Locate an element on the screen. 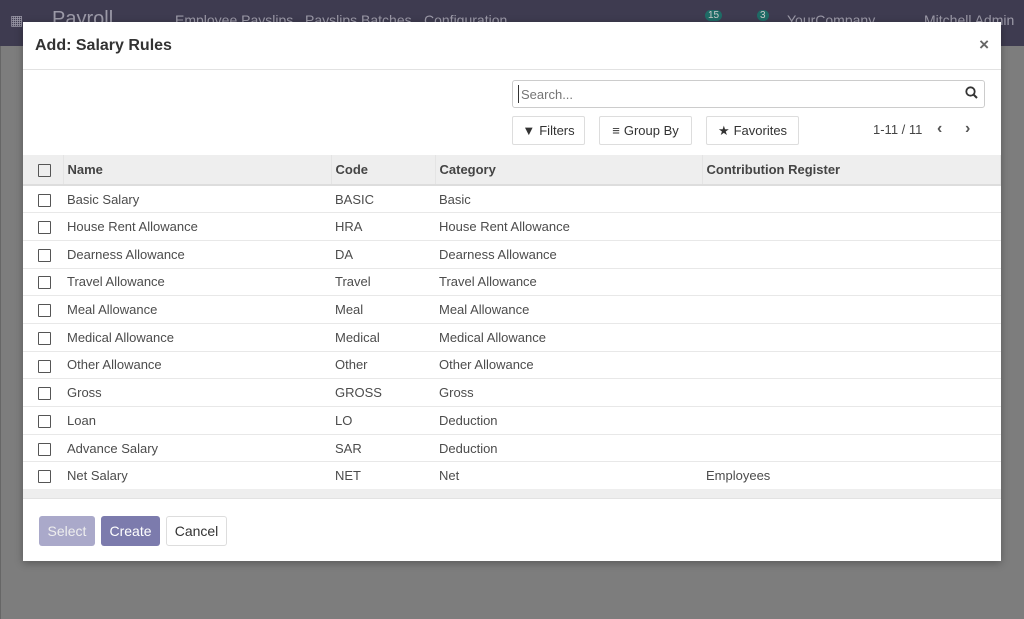  cell-name: Basic Salary is located at coordinates (197, 199).